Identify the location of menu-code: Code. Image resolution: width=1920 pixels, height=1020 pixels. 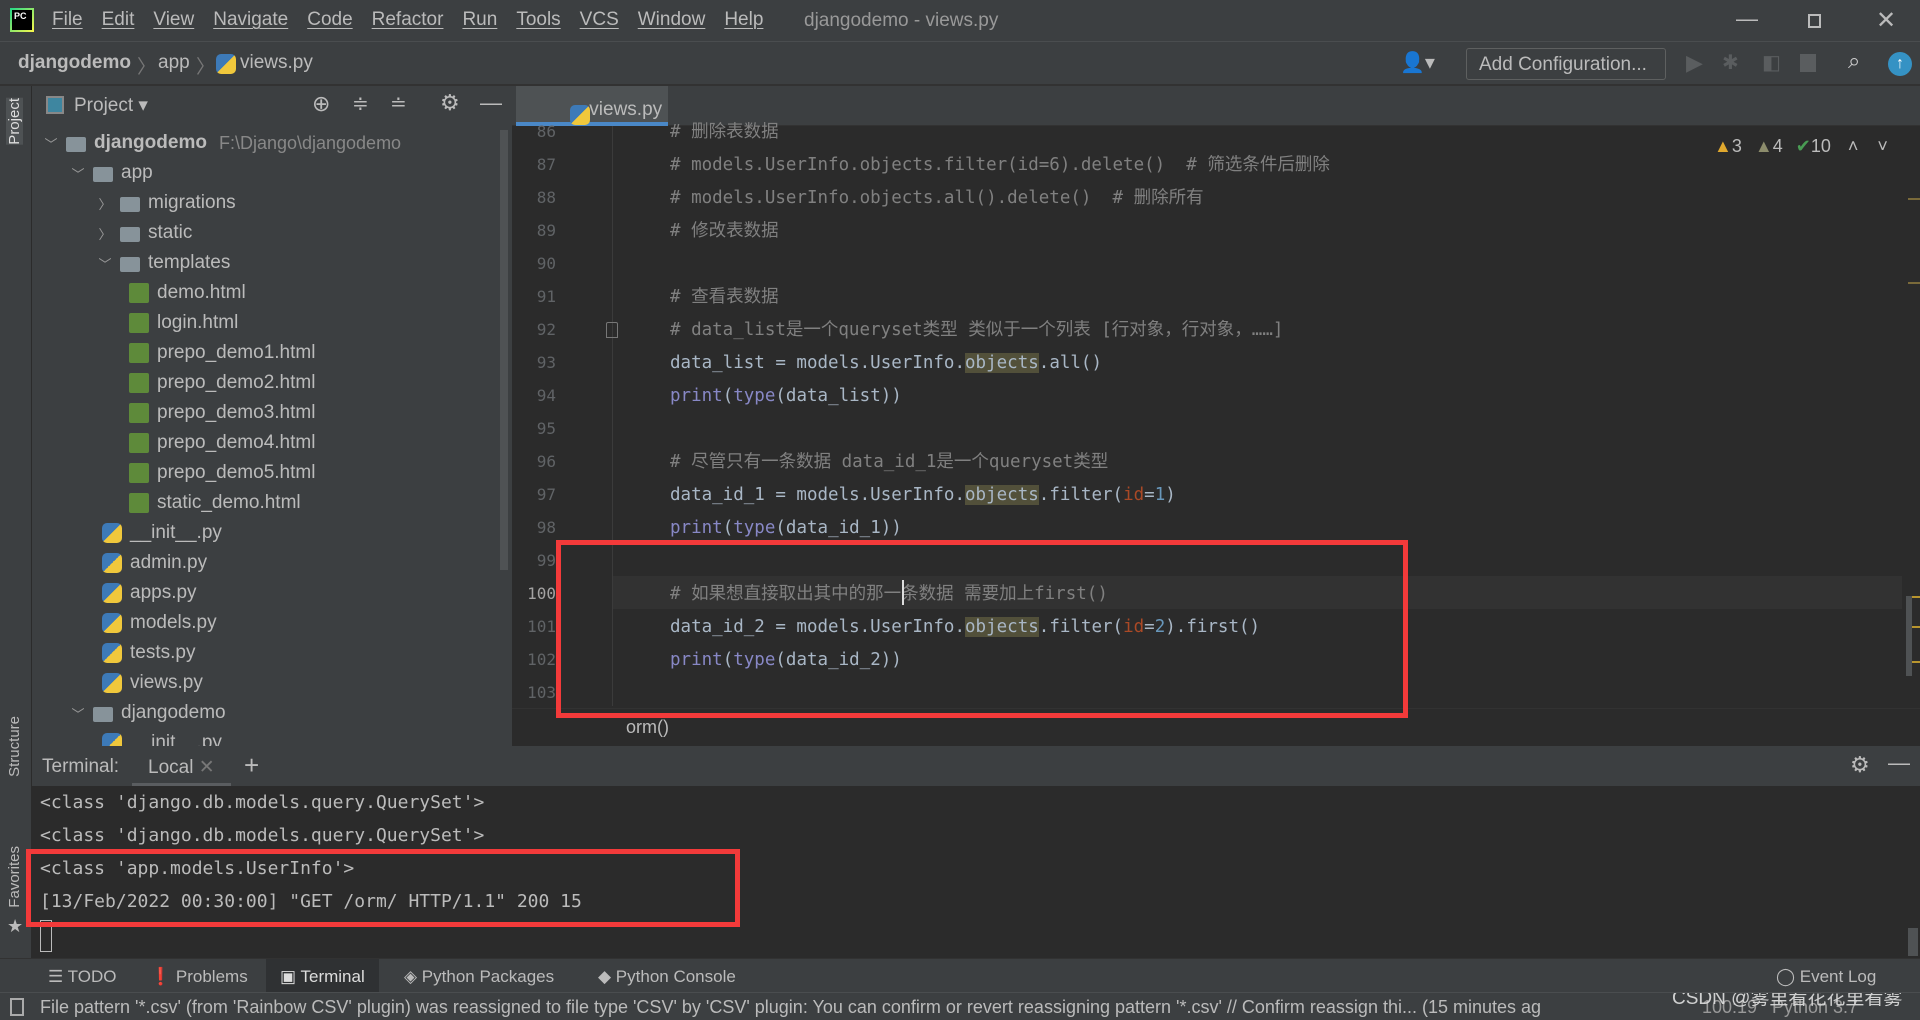
(329, 19).